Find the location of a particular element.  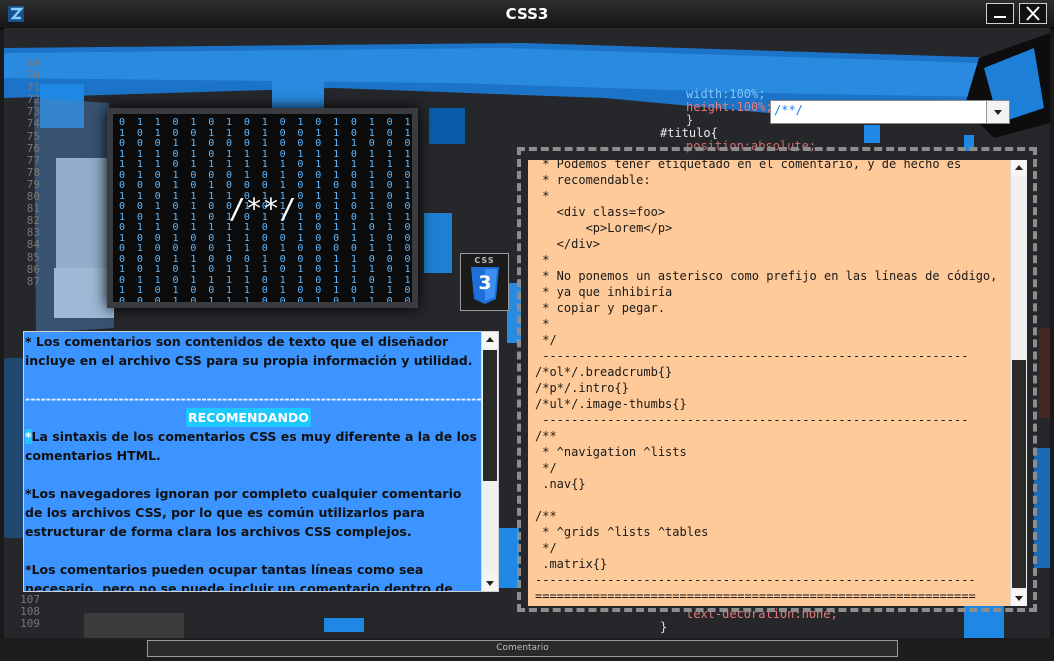

dropdown-arrow-button is located at coordinates (997, 112).